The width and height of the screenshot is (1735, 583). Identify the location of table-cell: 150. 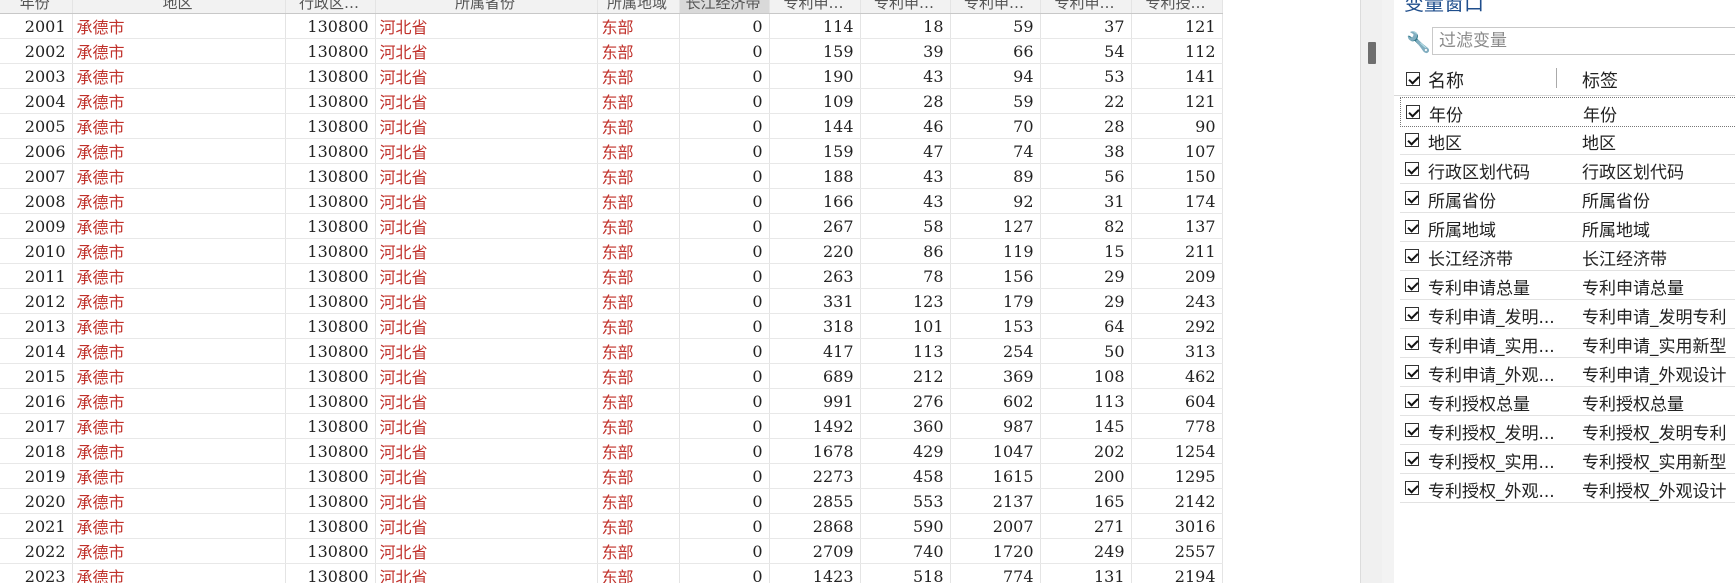
(1177, 176).